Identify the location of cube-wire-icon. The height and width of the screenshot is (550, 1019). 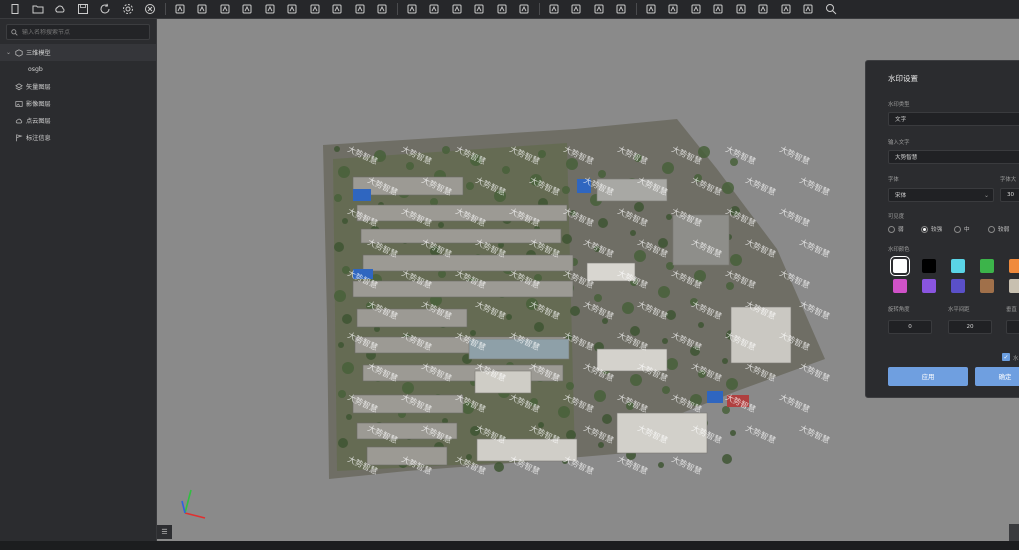
(360, 9).